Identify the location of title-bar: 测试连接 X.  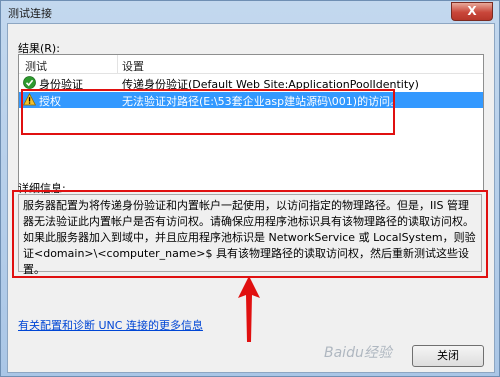
(250, 12).